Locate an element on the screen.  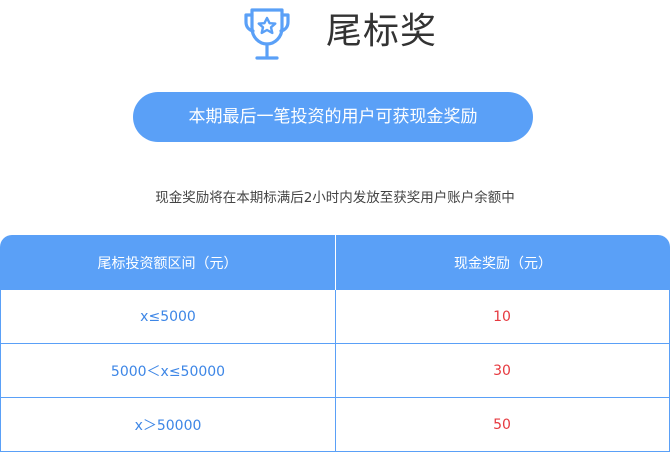
info-banner: 本期最后一笔投资的用户可获现金奖励 is located at coordinates (333, 117).